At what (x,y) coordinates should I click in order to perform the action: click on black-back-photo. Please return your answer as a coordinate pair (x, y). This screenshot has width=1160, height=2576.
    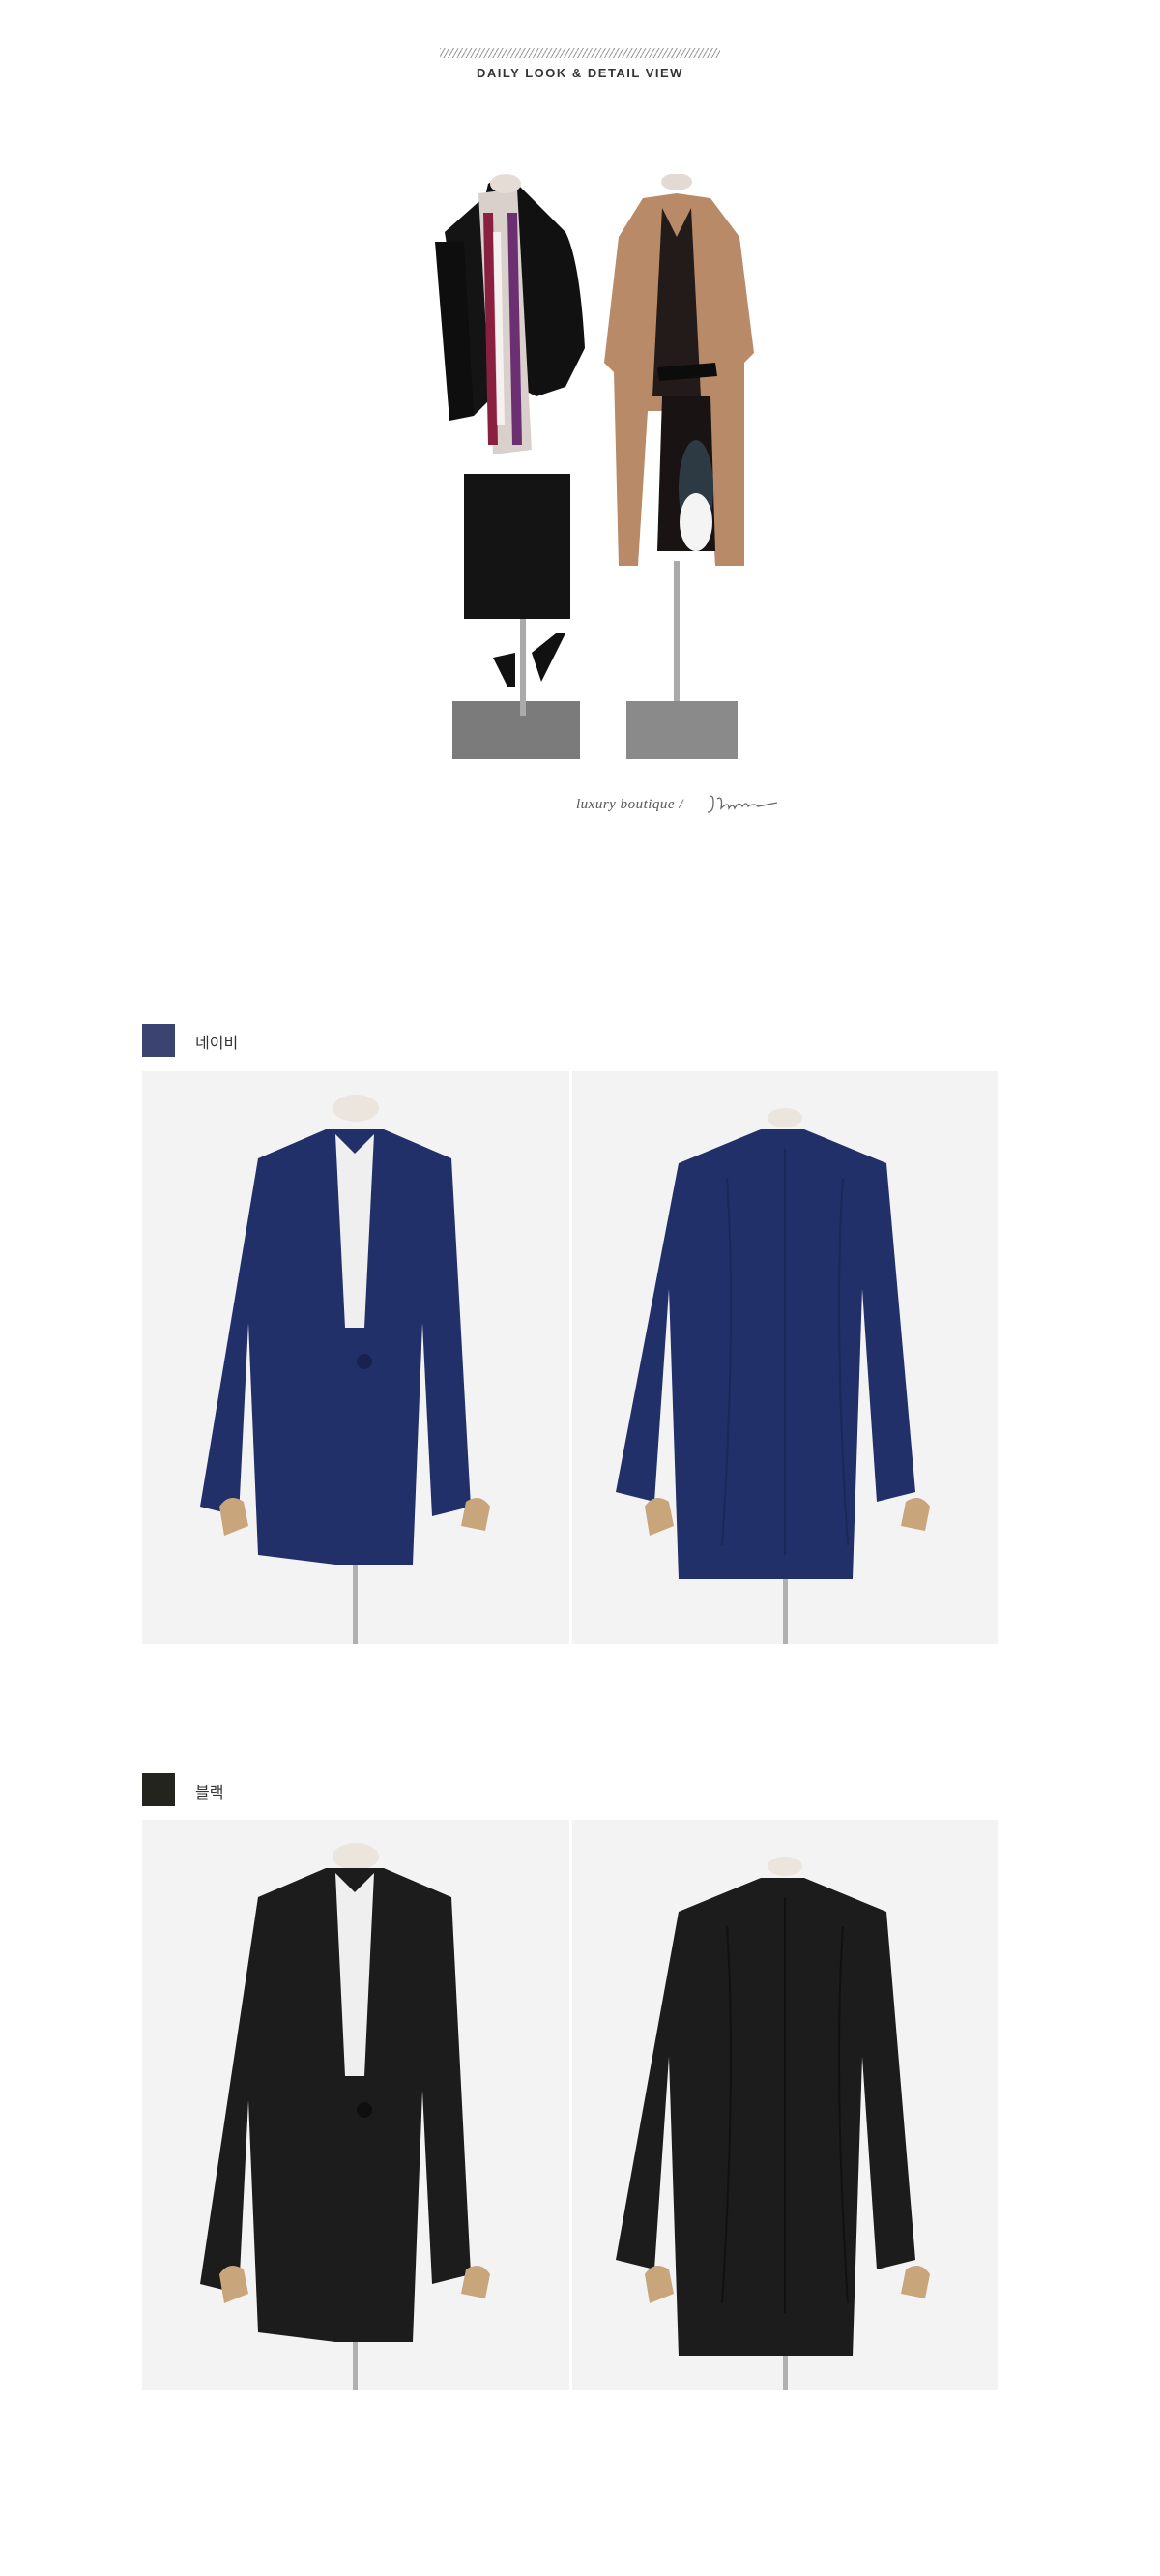
    Looking at the image, I should click on (785, 2105).